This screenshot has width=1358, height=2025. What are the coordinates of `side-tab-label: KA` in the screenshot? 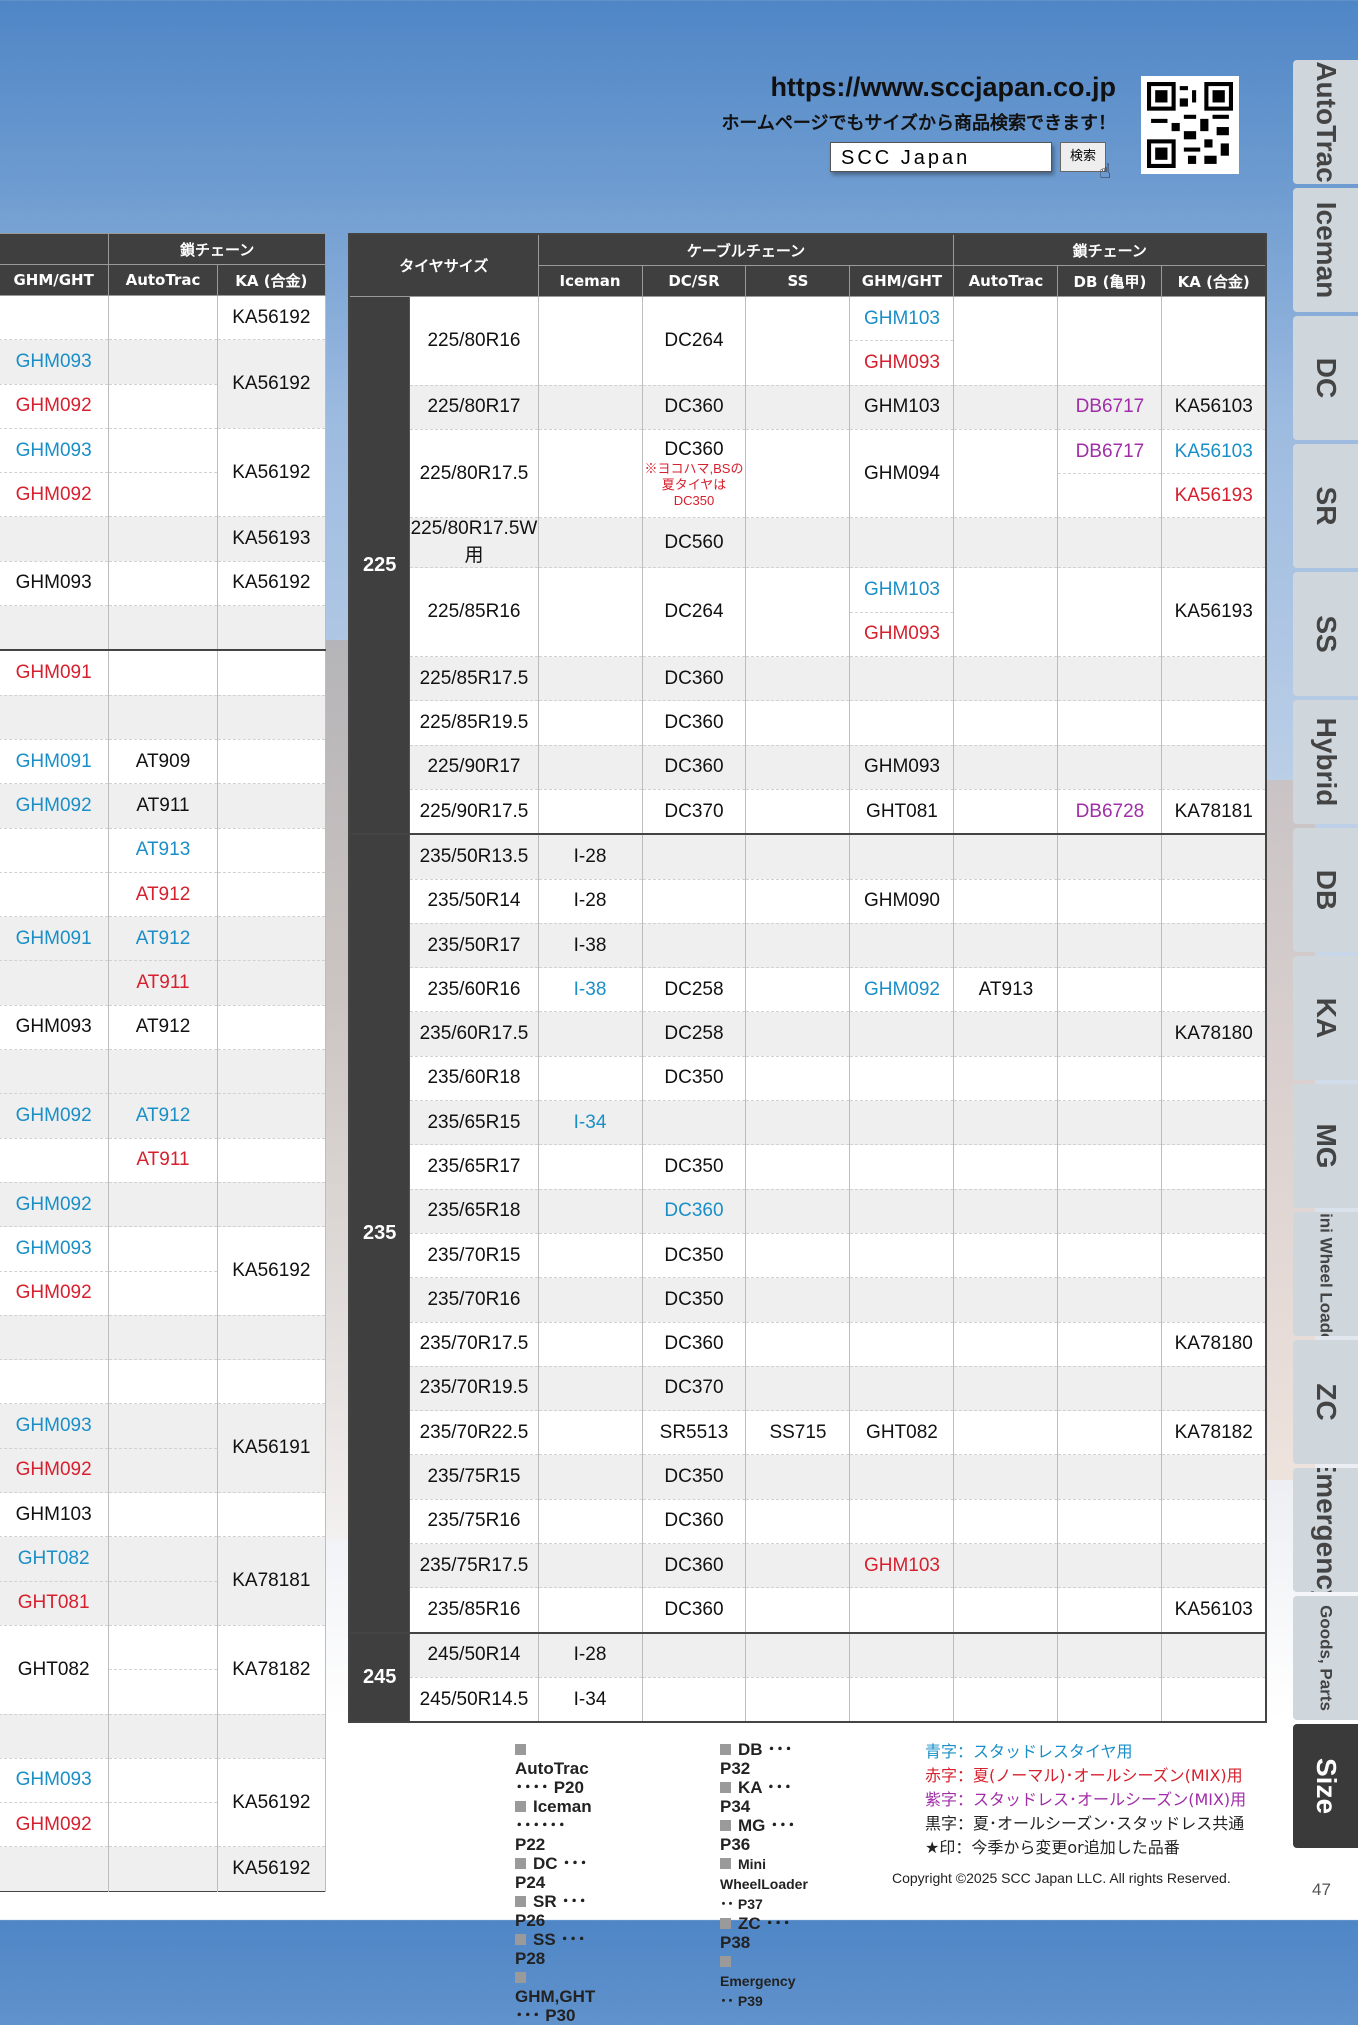 It's located at (1326, 1018).